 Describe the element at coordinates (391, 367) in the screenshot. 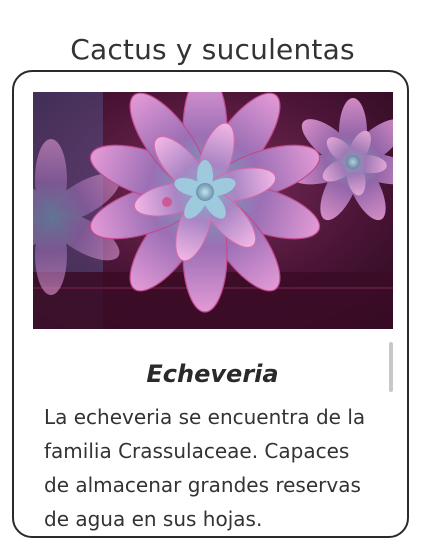

I see `card-scrollbar` at that location.